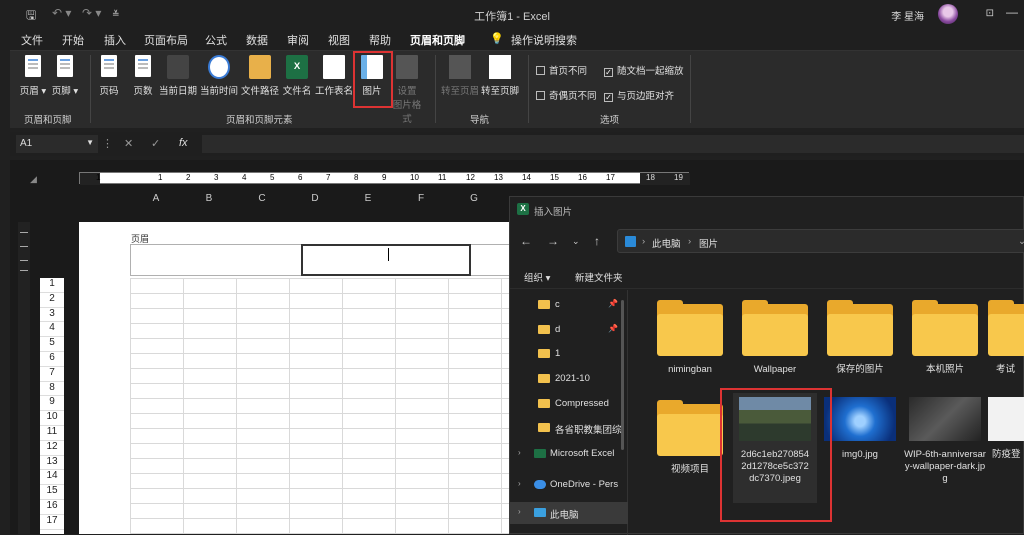 The height and width of the screenshot is (535, 1024). Describe the element at coordinates (860, 338) in the screenshot. I see `folder-item: 保存的图片` at that location.